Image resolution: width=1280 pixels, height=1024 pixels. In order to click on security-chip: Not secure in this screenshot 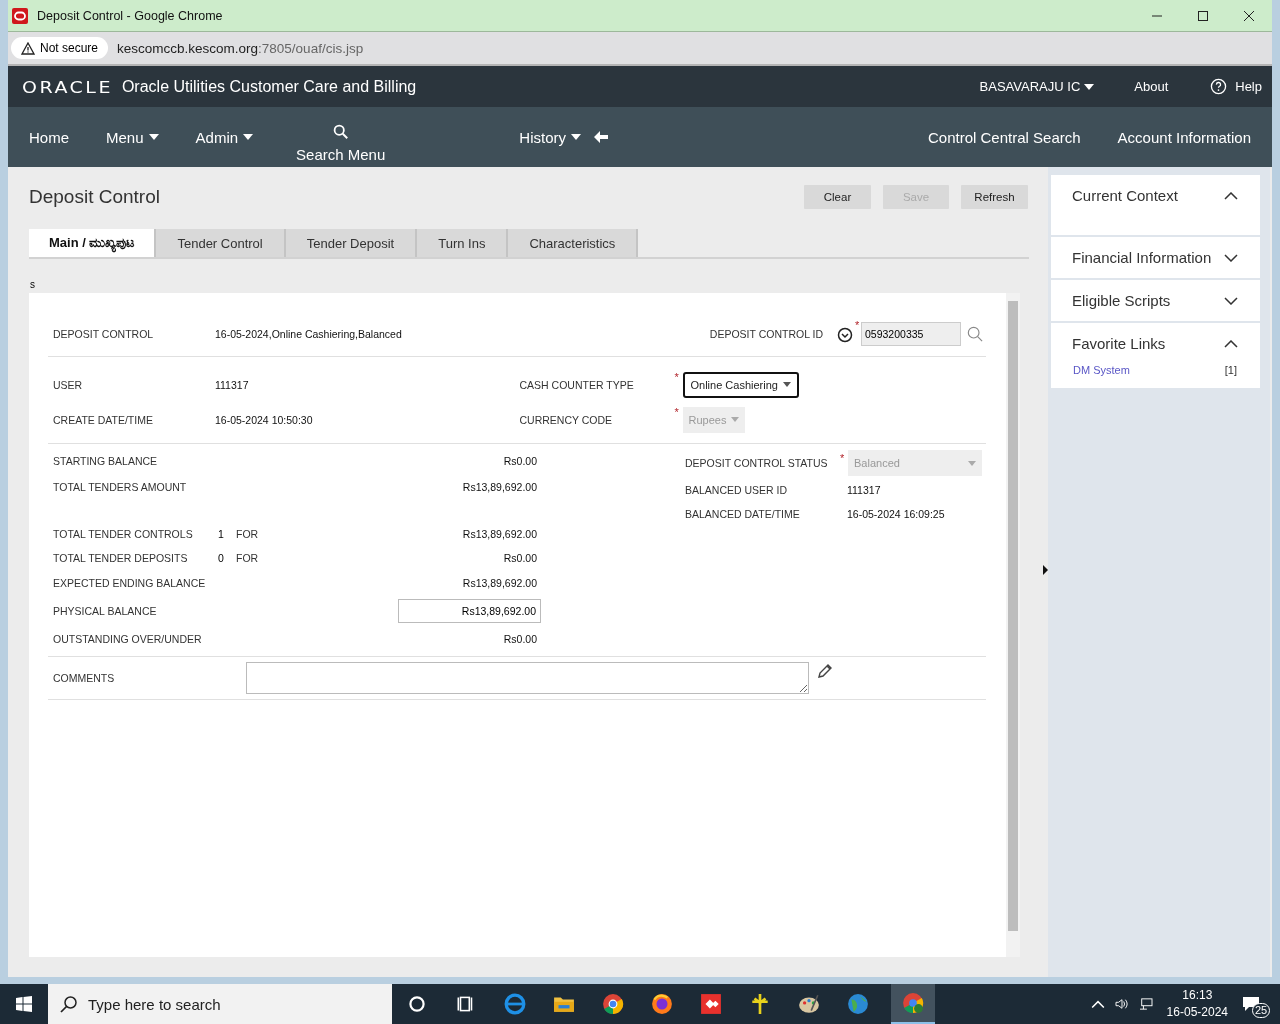, I will do `click(60, 48)`.